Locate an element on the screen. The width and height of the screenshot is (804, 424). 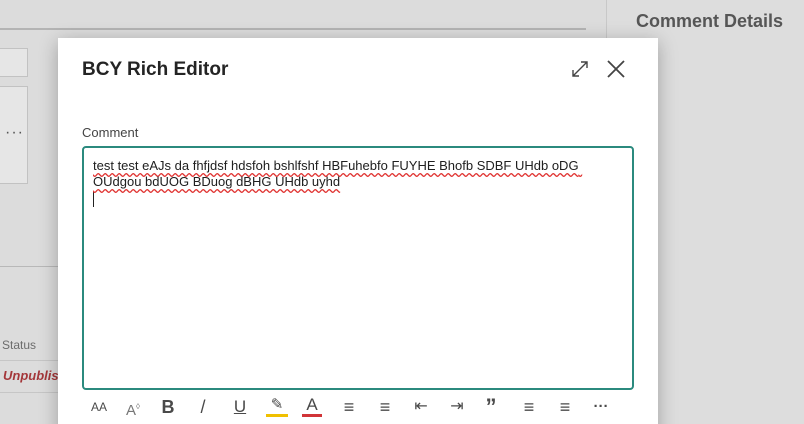
align-center-icon: ≡ is located at coordinates (565, 407).